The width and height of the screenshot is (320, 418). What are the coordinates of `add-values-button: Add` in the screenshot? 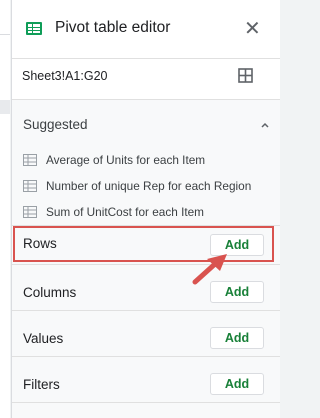 It's located at (237, 338).